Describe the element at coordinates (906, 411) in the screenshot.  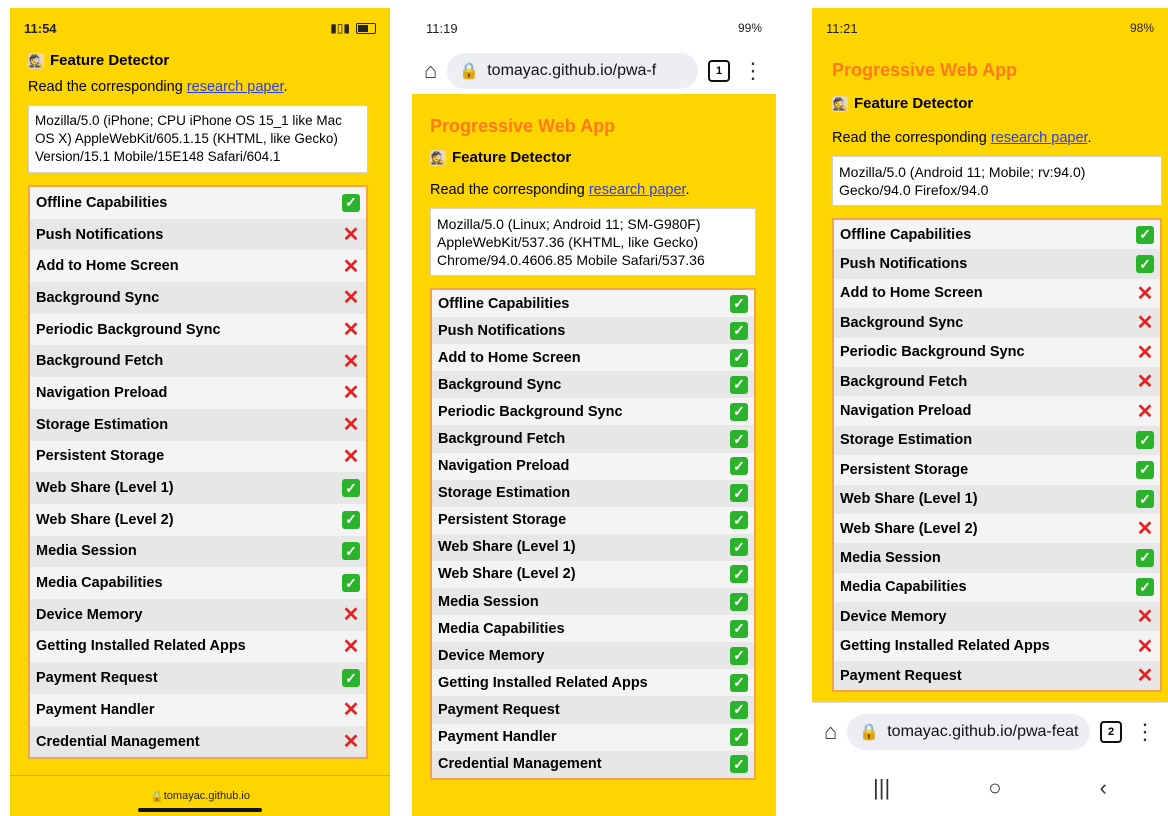
I see `feature-label: Navigation Preload` at that location.